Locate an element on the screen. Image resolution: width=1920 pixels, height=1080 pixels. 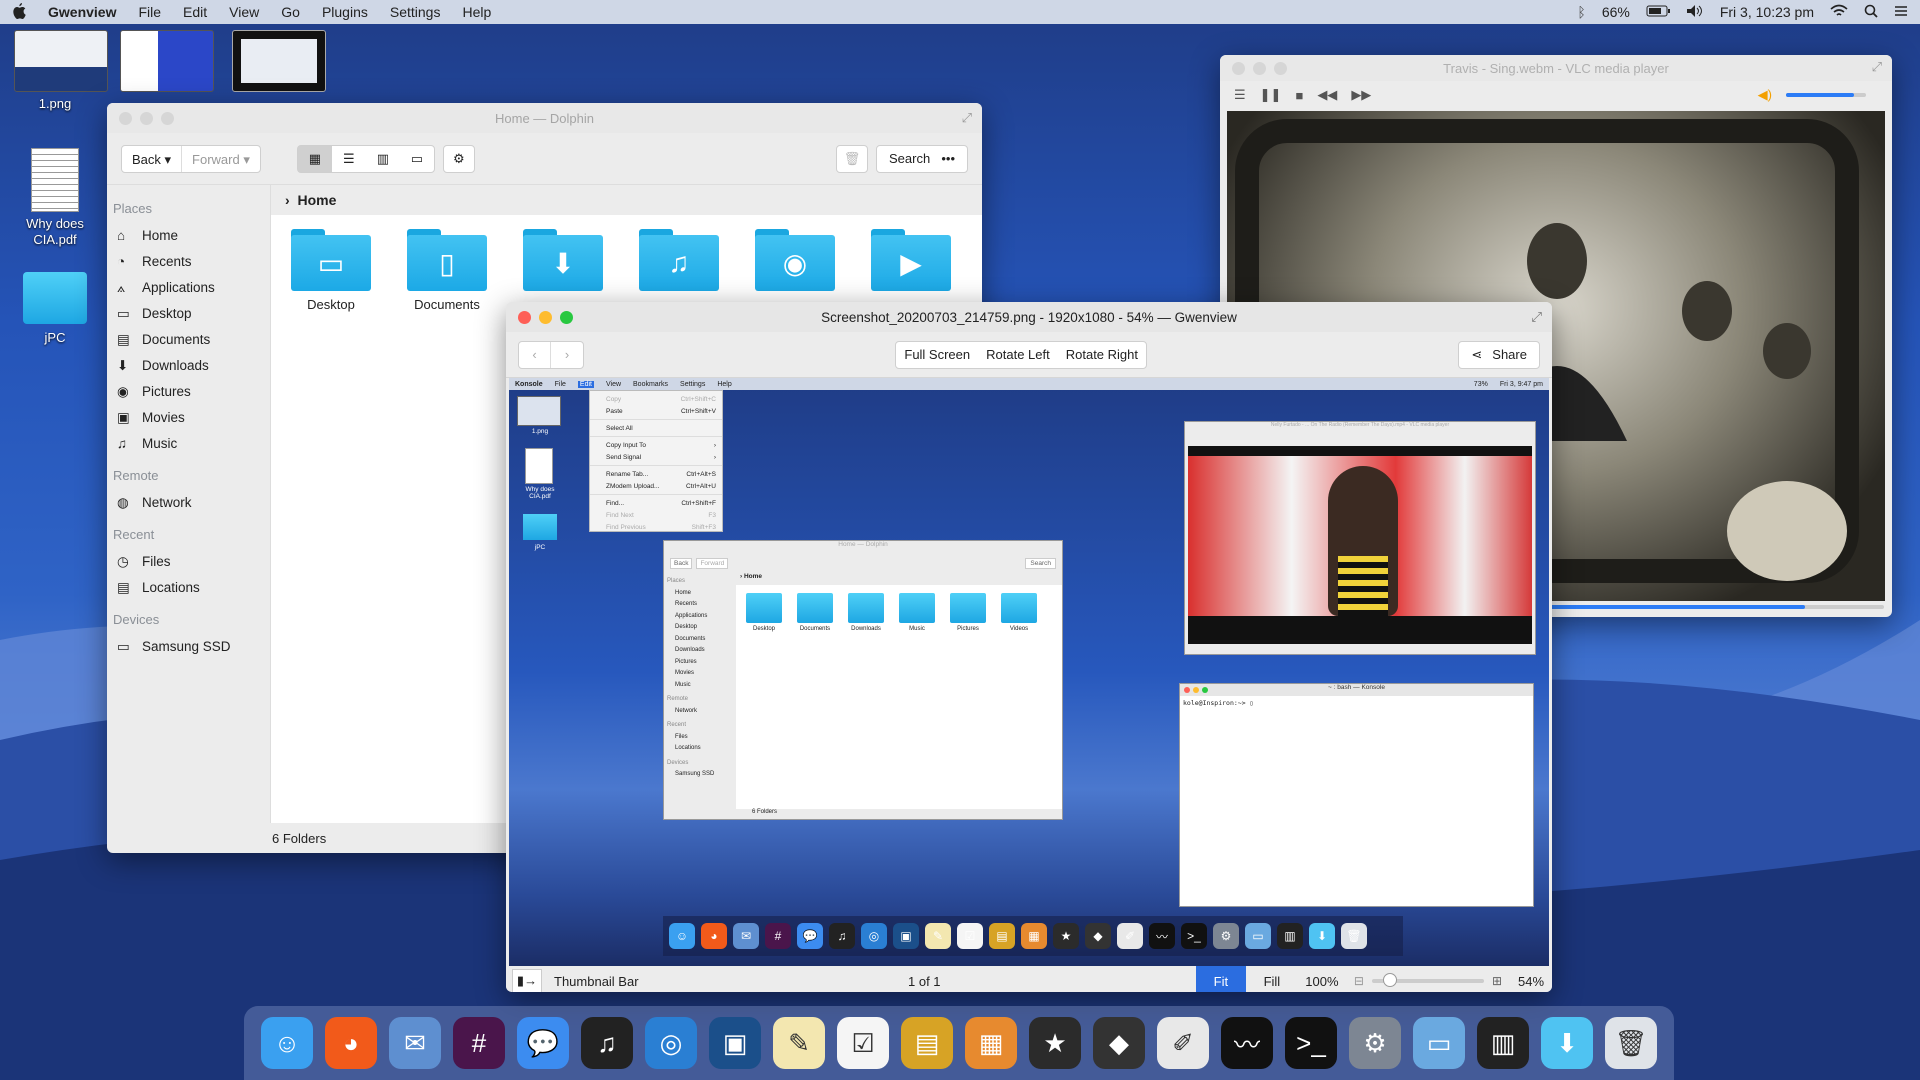
sidebar-item-recents: ◔ Recents is located at coordinates (188, 261).